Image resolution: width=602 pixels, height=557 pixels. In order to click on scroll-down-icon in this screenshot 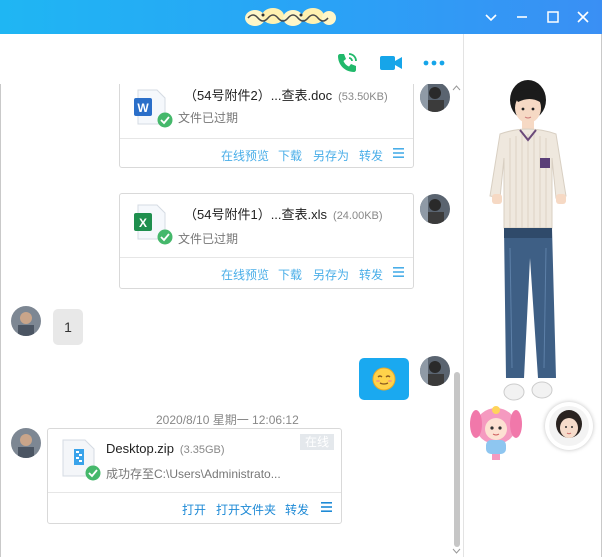, I will do `click(456, 551)`.